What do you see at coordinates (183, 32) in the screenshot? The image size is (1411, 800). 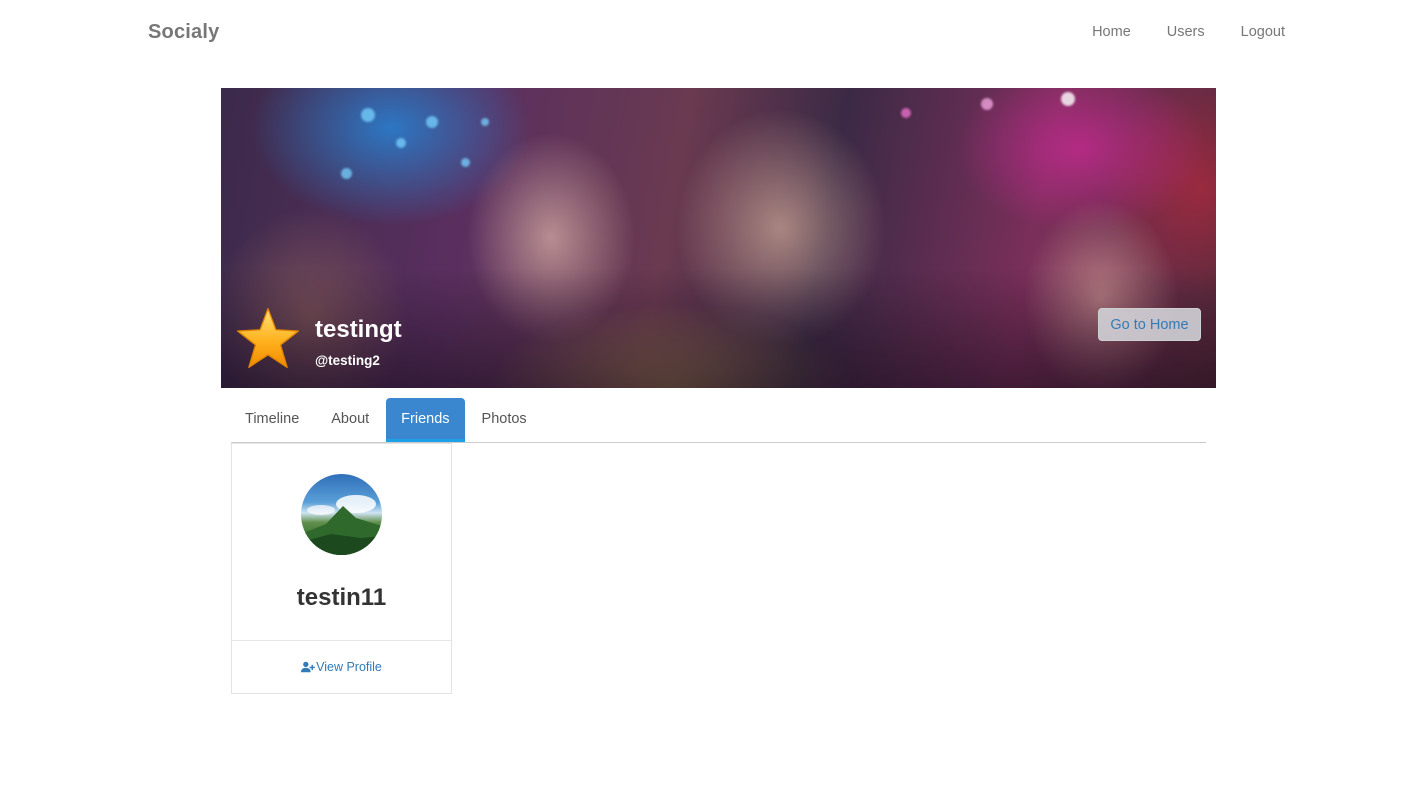 I see `brand-logo: Socialy` at bounding box center [183, 32].